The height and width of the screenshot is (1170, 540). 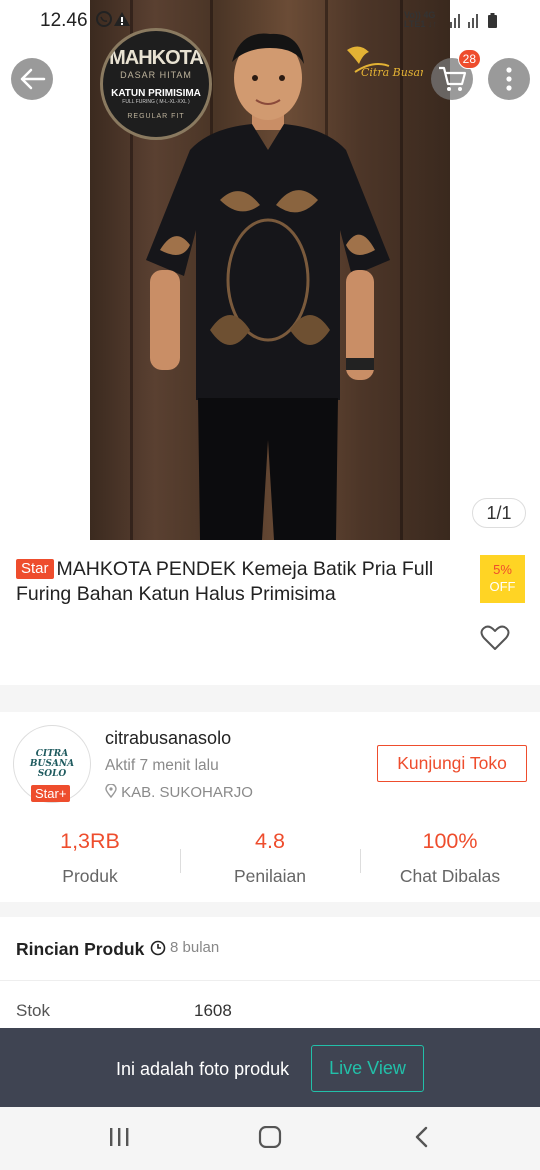 What do you see at coordinates (64, 20) in the screenshot?
I see `status-time: 12.46` at bounding box center [64, 20].